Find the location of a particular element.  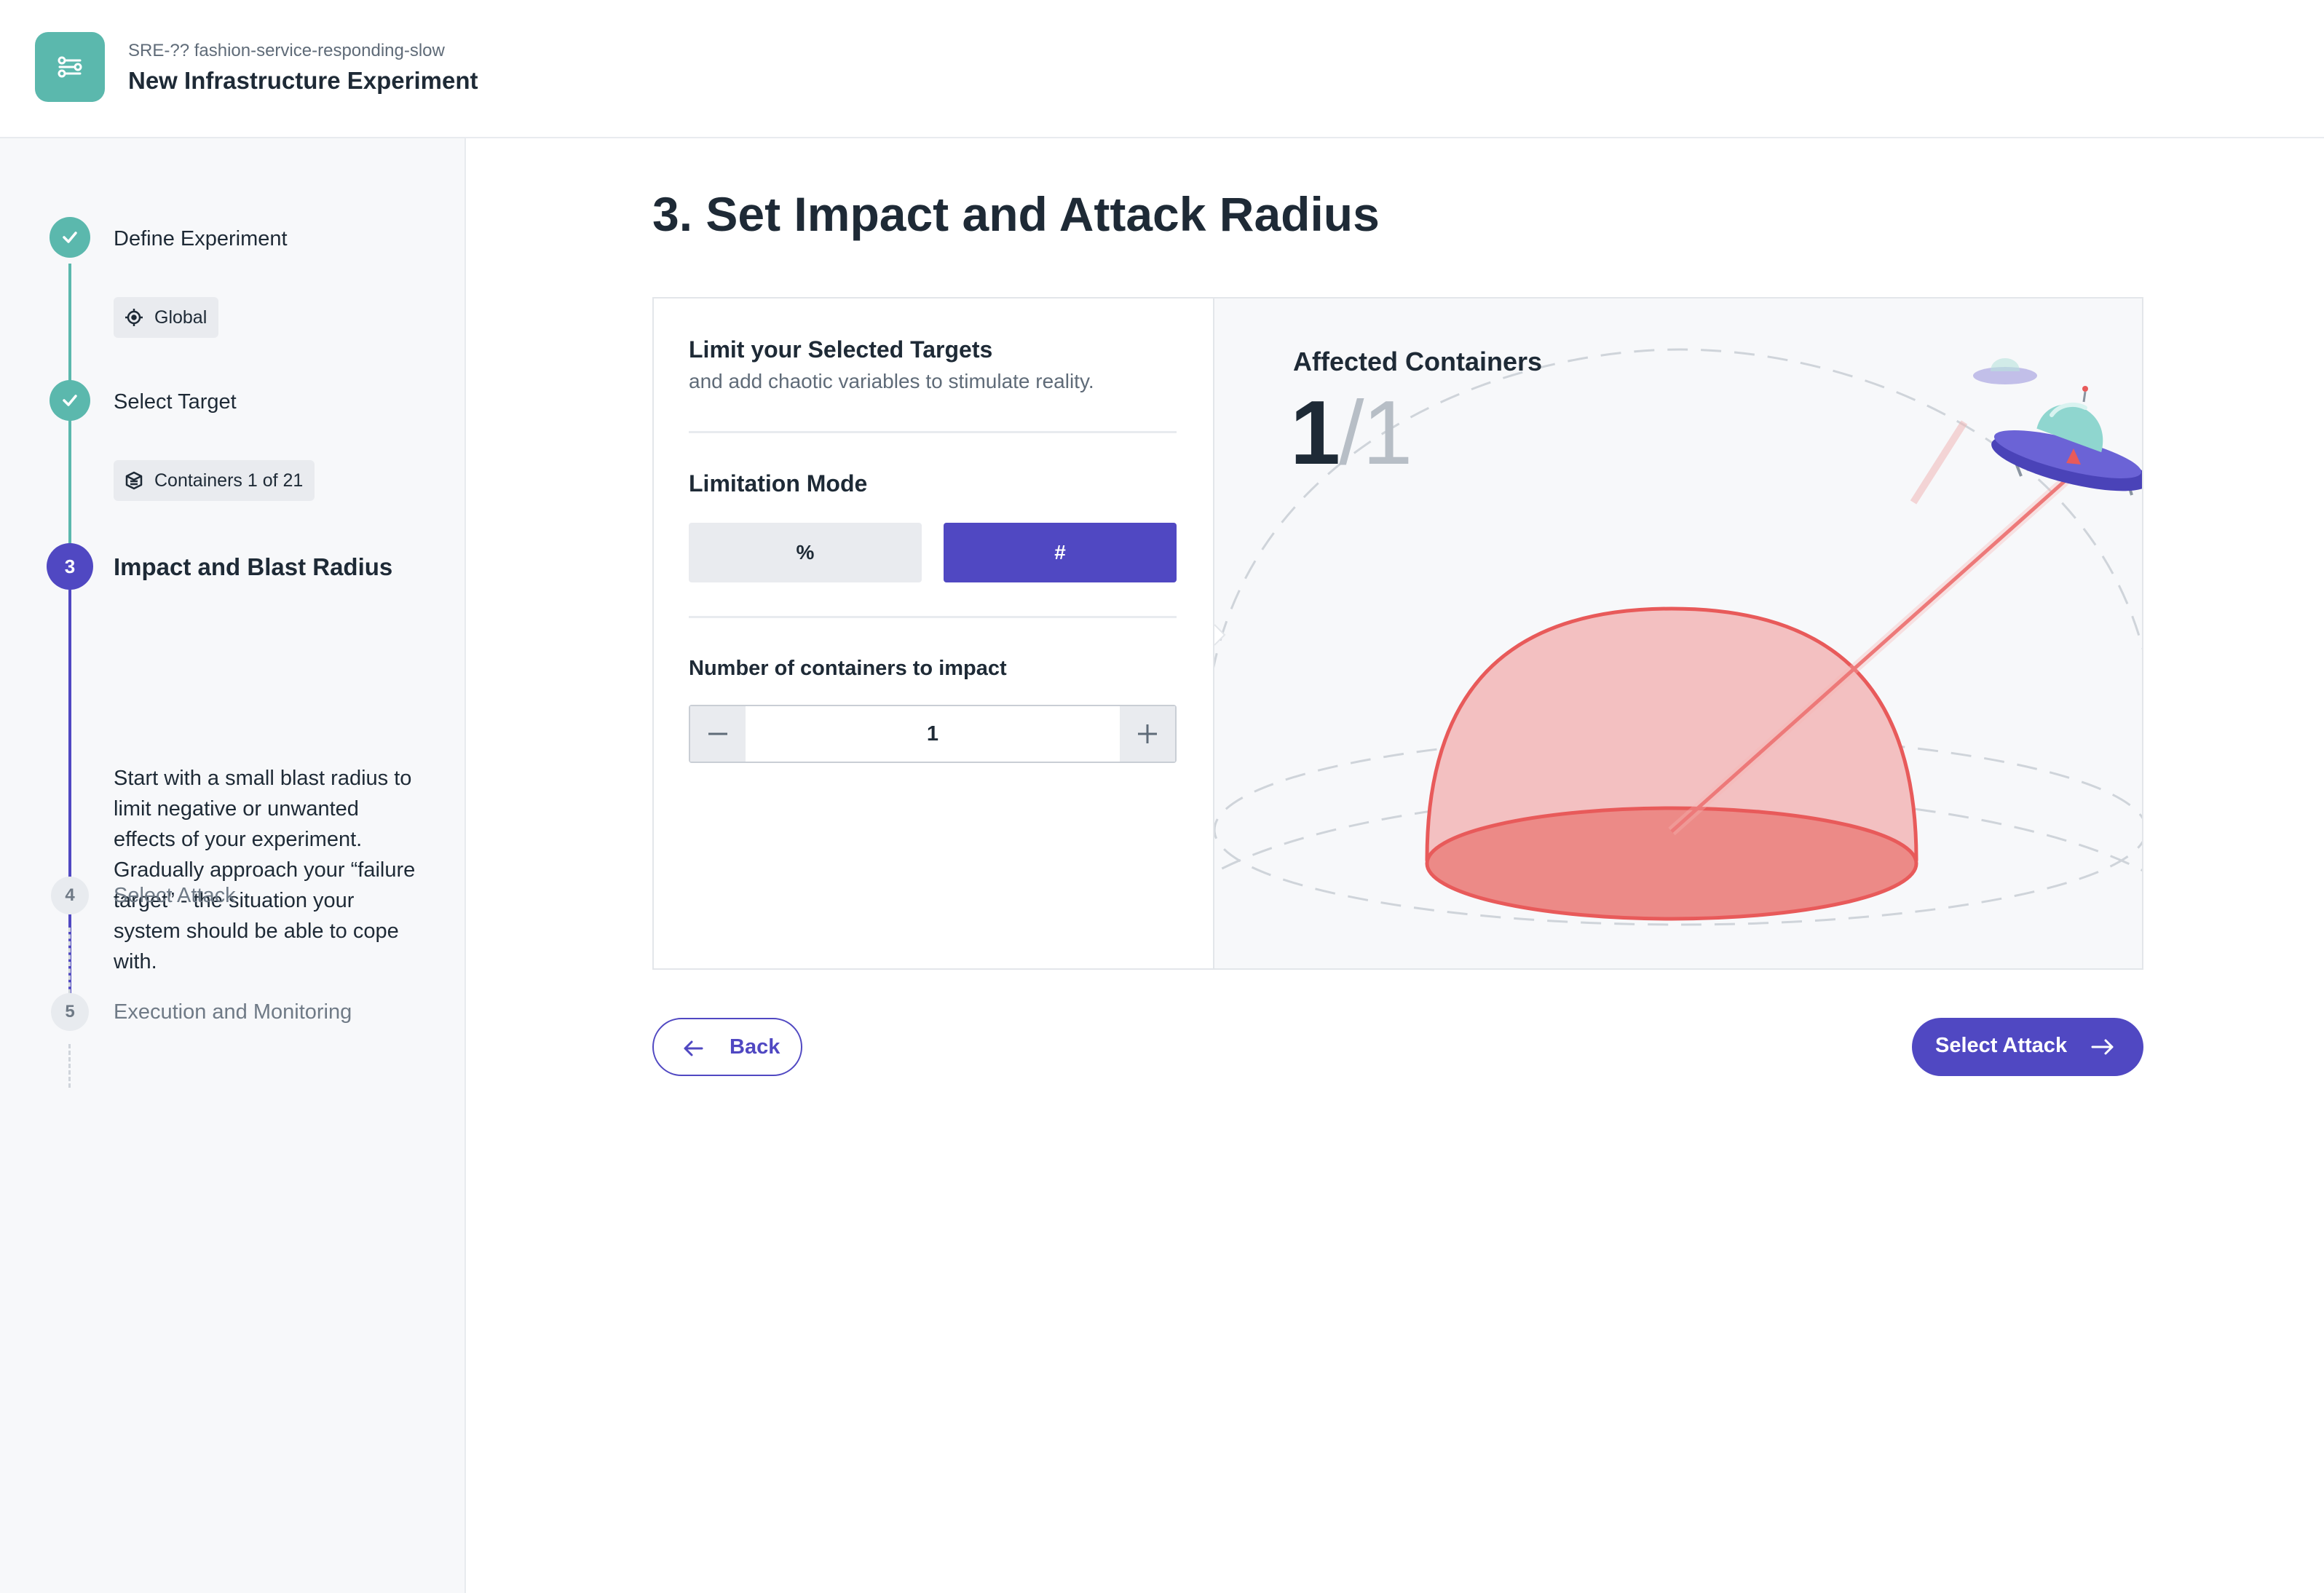

container-count-stepper is located at coordinates (933, 734).